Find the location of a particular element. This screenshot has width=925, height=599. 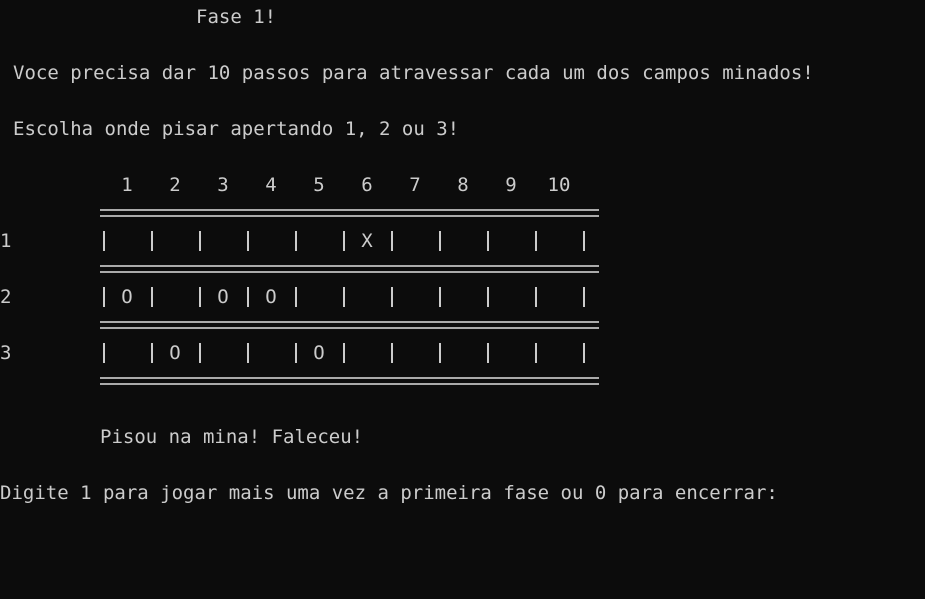

grid-cell: X is located at coordinates (367, 241).